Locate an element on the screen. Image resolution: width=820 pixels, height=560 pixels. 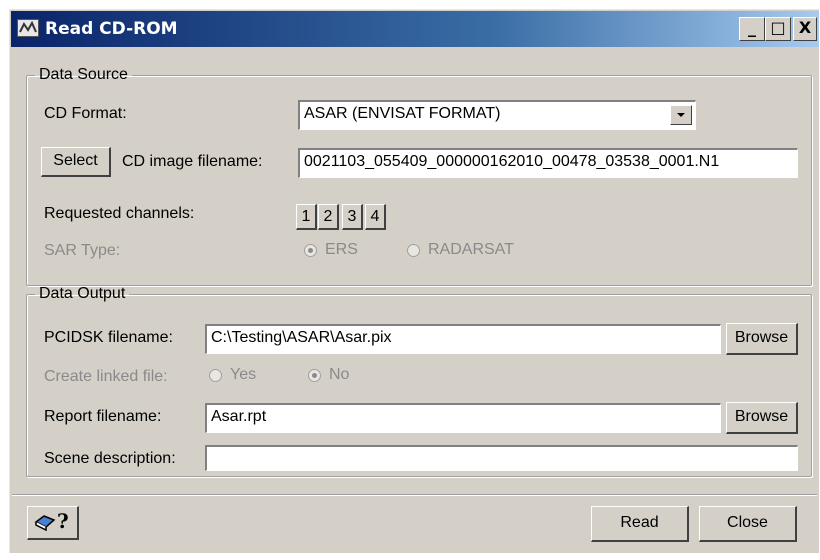
channel-3-button: 3 is located at coordinates (352, 217).